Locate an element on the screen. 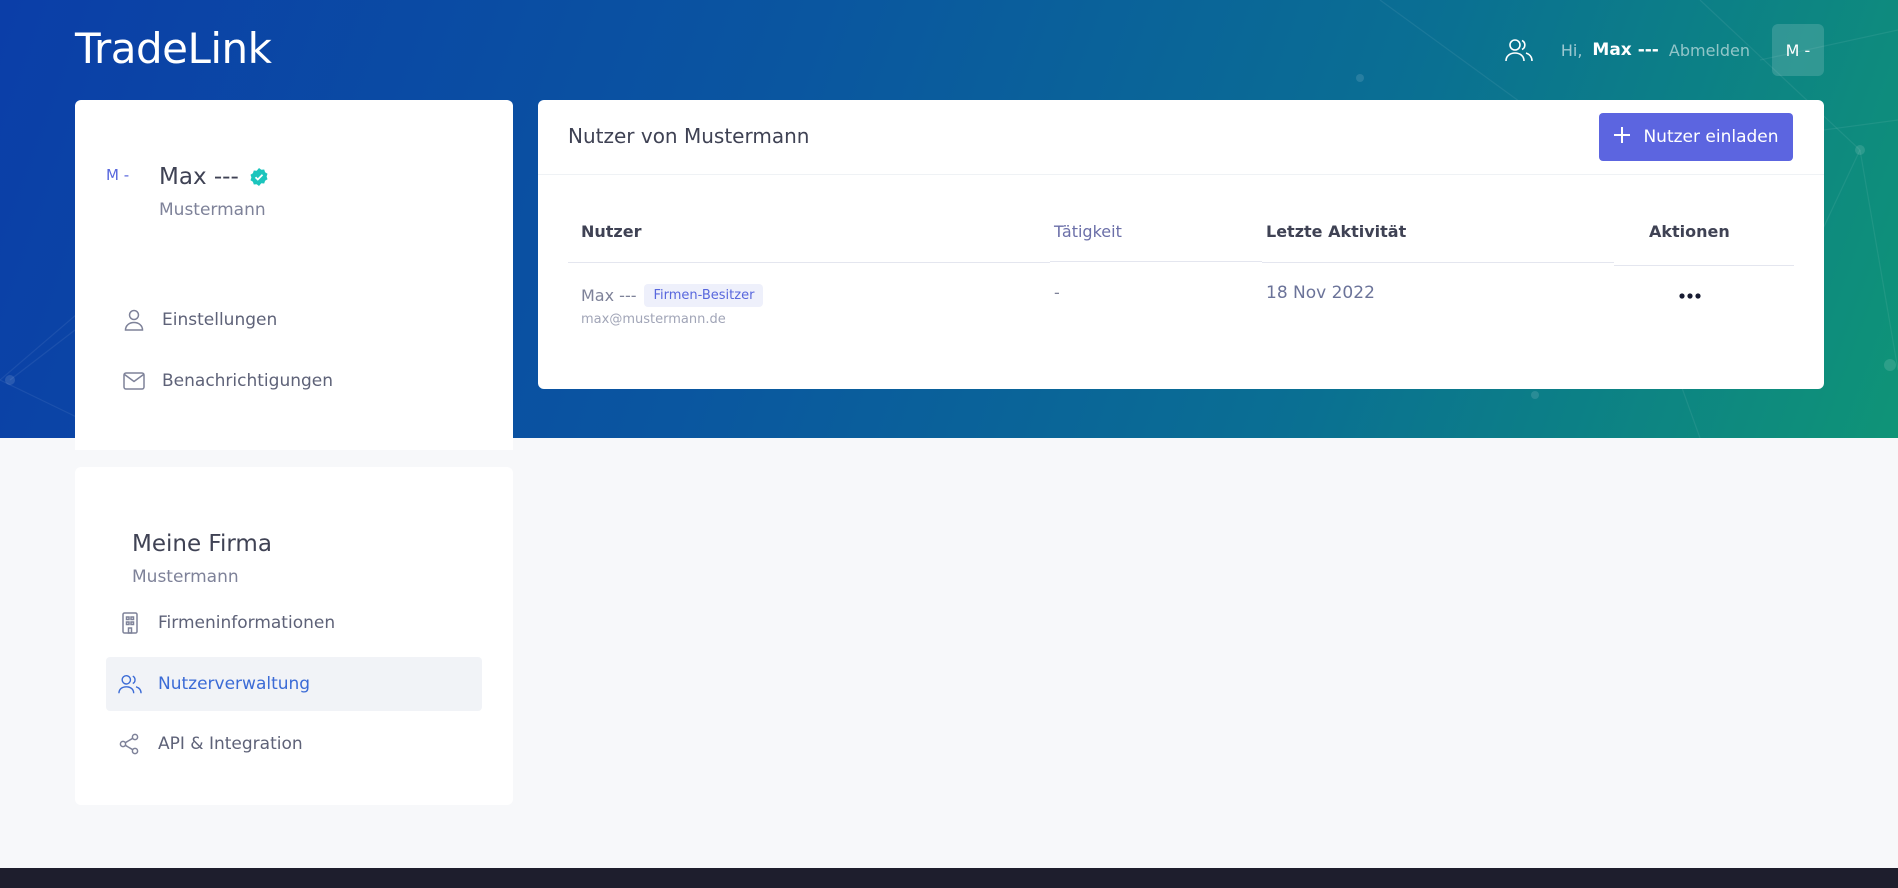 The image size is (1898, 888). more-actions-button is located at coordinates (1690, 293).